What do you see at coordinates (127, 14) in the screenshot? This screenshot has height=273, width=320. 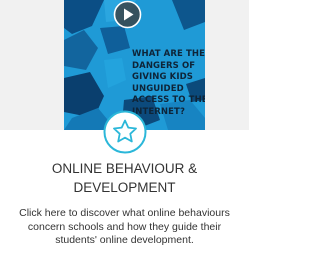 I see `play-icon` at bounding box center [127, 14].